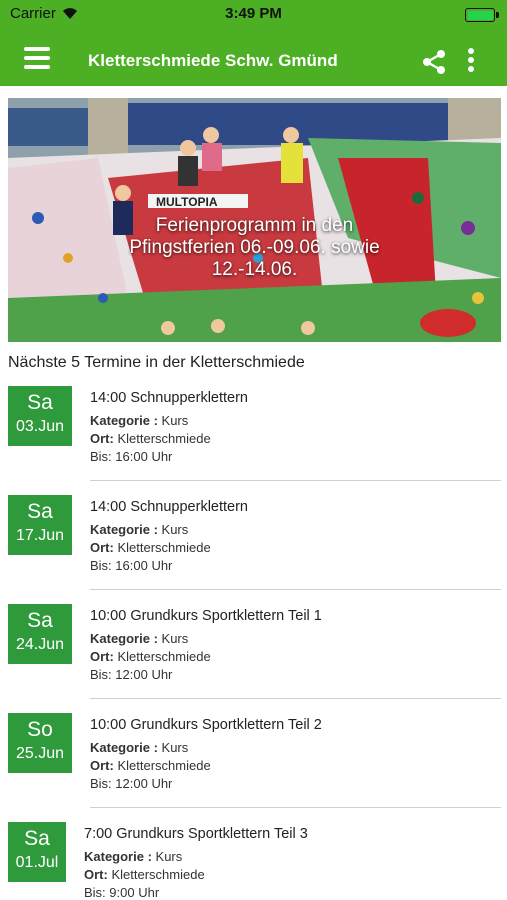 This screenshot has height=900, width=507. I want to click on event-title: 7:00 Grundkurs Sportklettern Teil 3, so click(196, 834).